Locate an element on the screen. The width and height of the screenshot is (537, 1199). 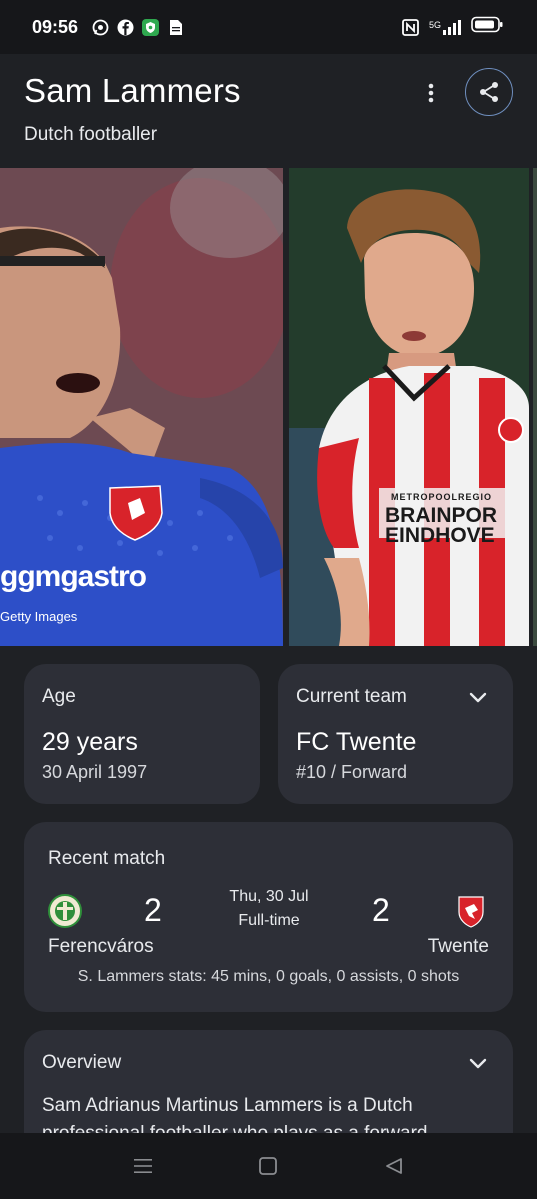
away-score: 2 is located at coordinates (381, 910).